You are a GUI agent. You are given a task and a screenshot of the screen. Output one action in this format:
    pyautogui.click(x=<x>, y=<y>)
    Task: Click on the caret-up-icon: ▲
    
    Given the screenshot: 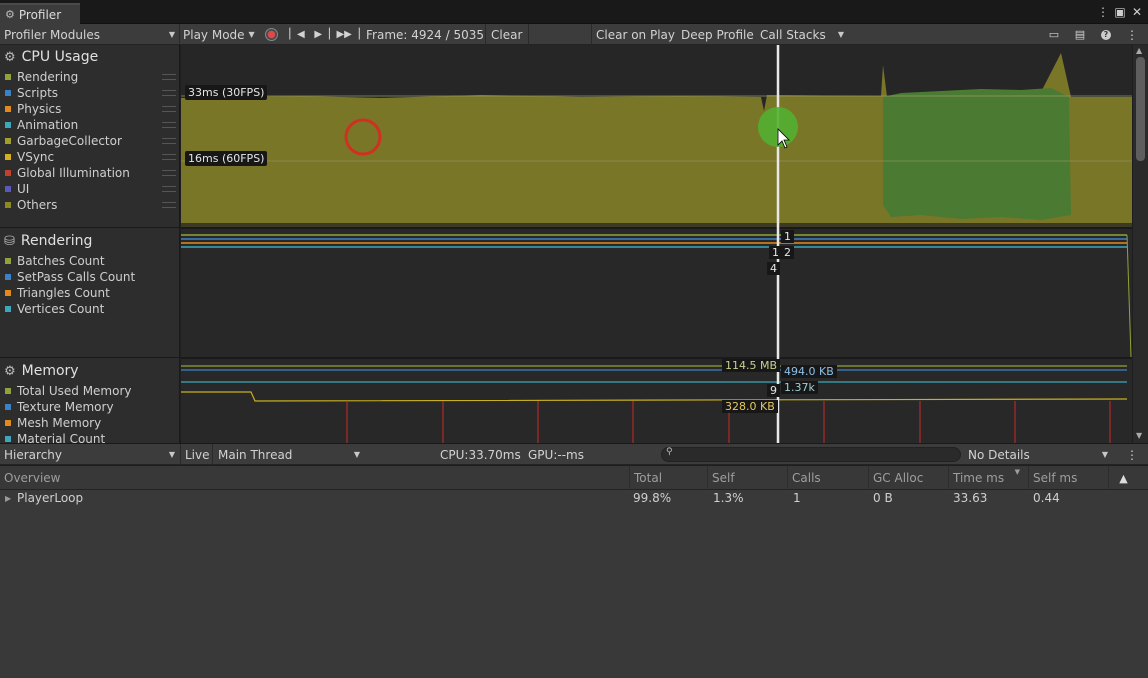 What is the action you would take?
    pyautogui.click(x=1123, y=478)
    